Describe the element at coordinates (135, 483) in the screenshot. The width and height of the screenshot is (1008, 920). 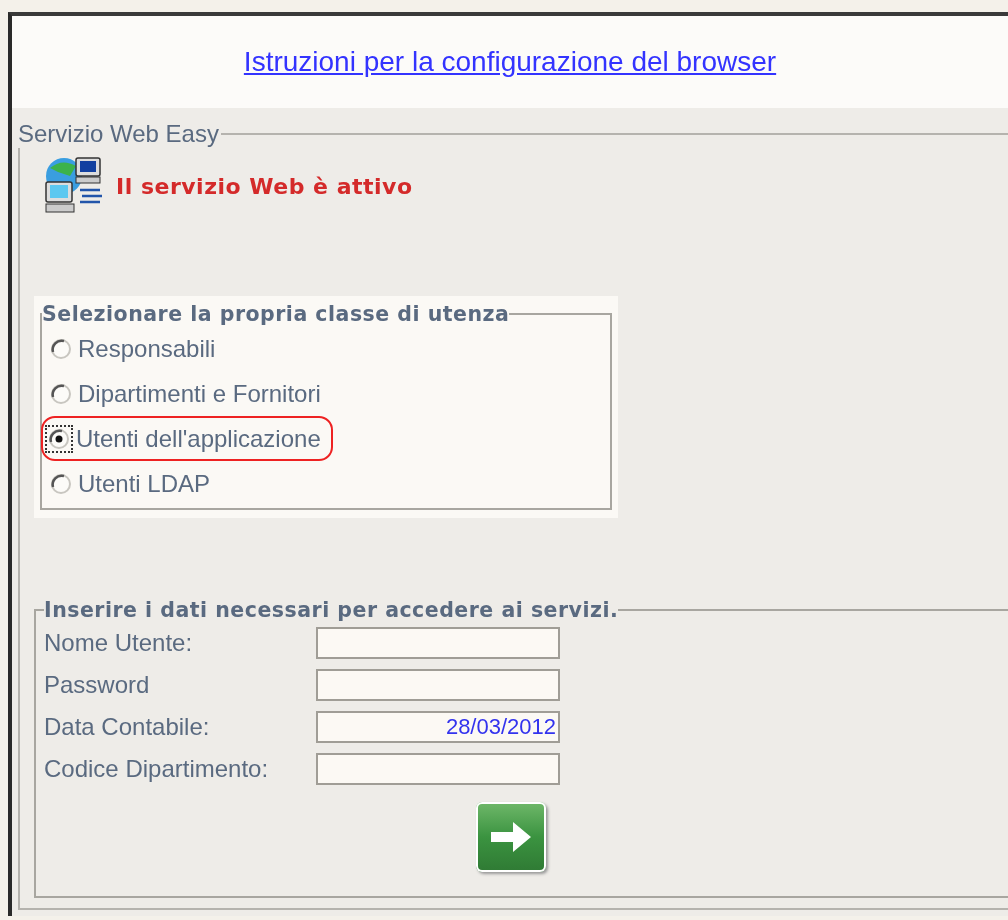
I see `radio-option: Utenti LDAP` at that location.